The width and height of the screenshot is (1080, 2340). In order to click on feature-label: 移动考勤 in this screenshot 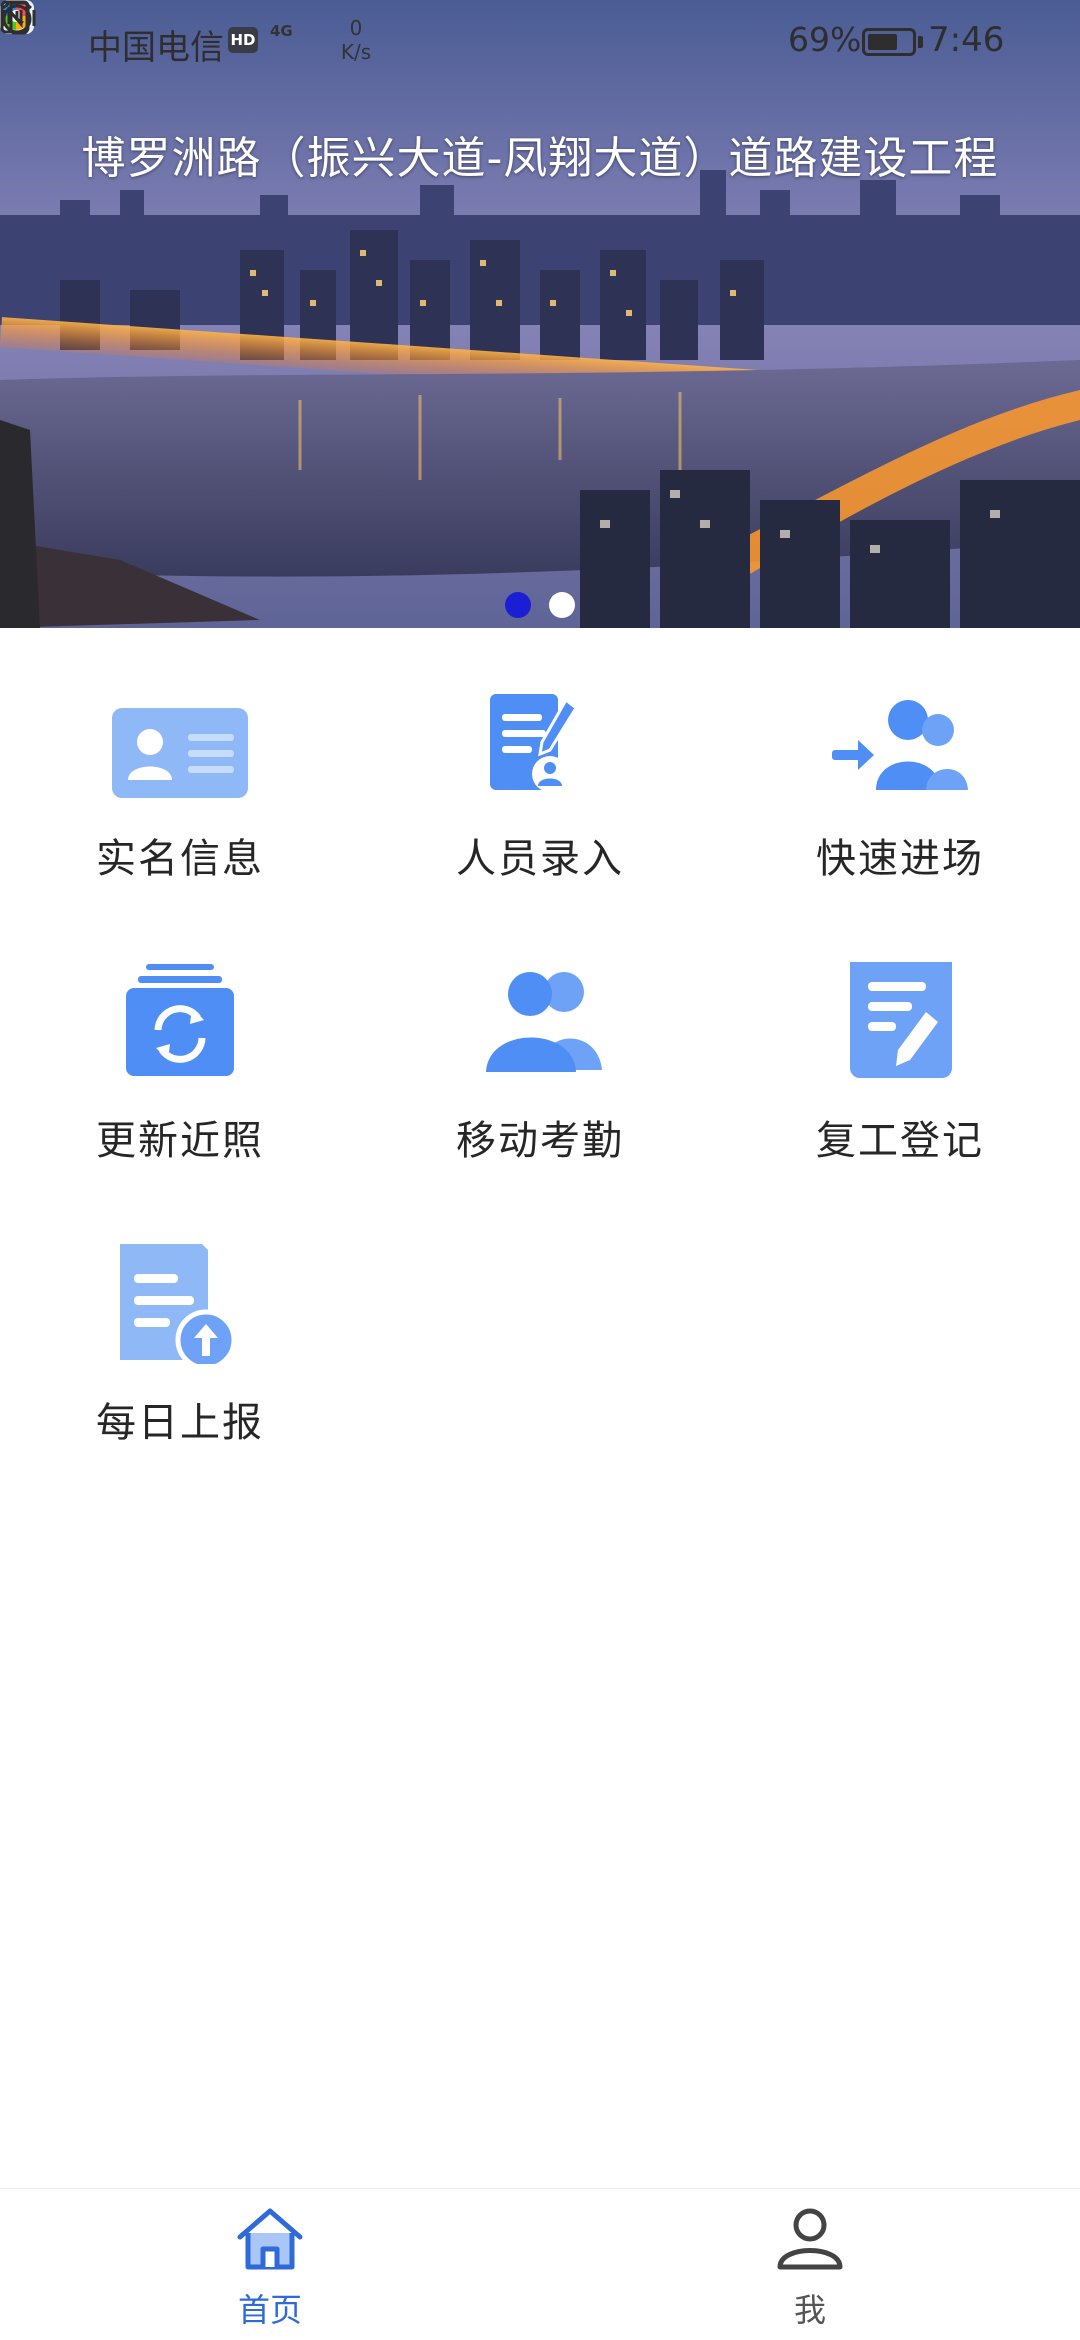, I will do `click(540, 1141)`.